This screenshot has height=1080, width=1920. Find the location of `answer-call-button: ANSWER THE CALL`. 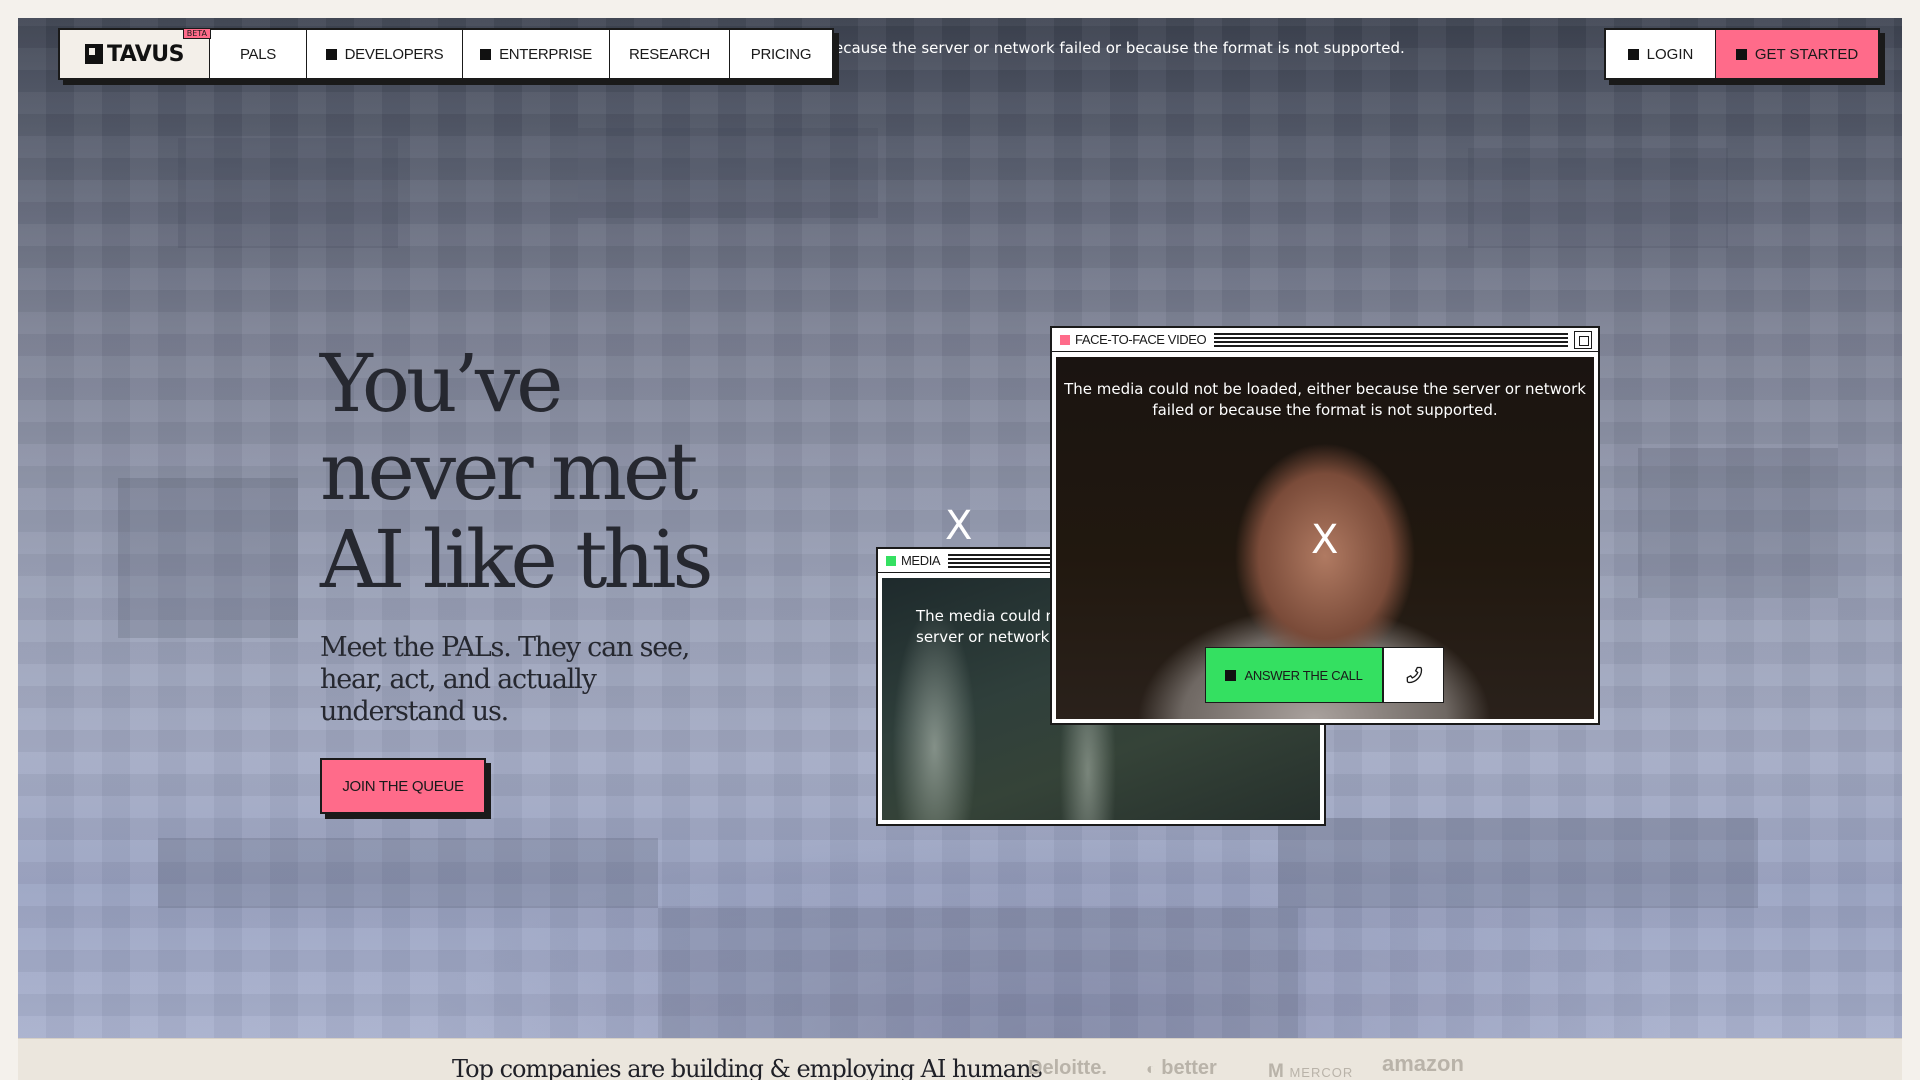

answer-call-button: ANSWER THE CALL is located at coordinates (1294, 675).